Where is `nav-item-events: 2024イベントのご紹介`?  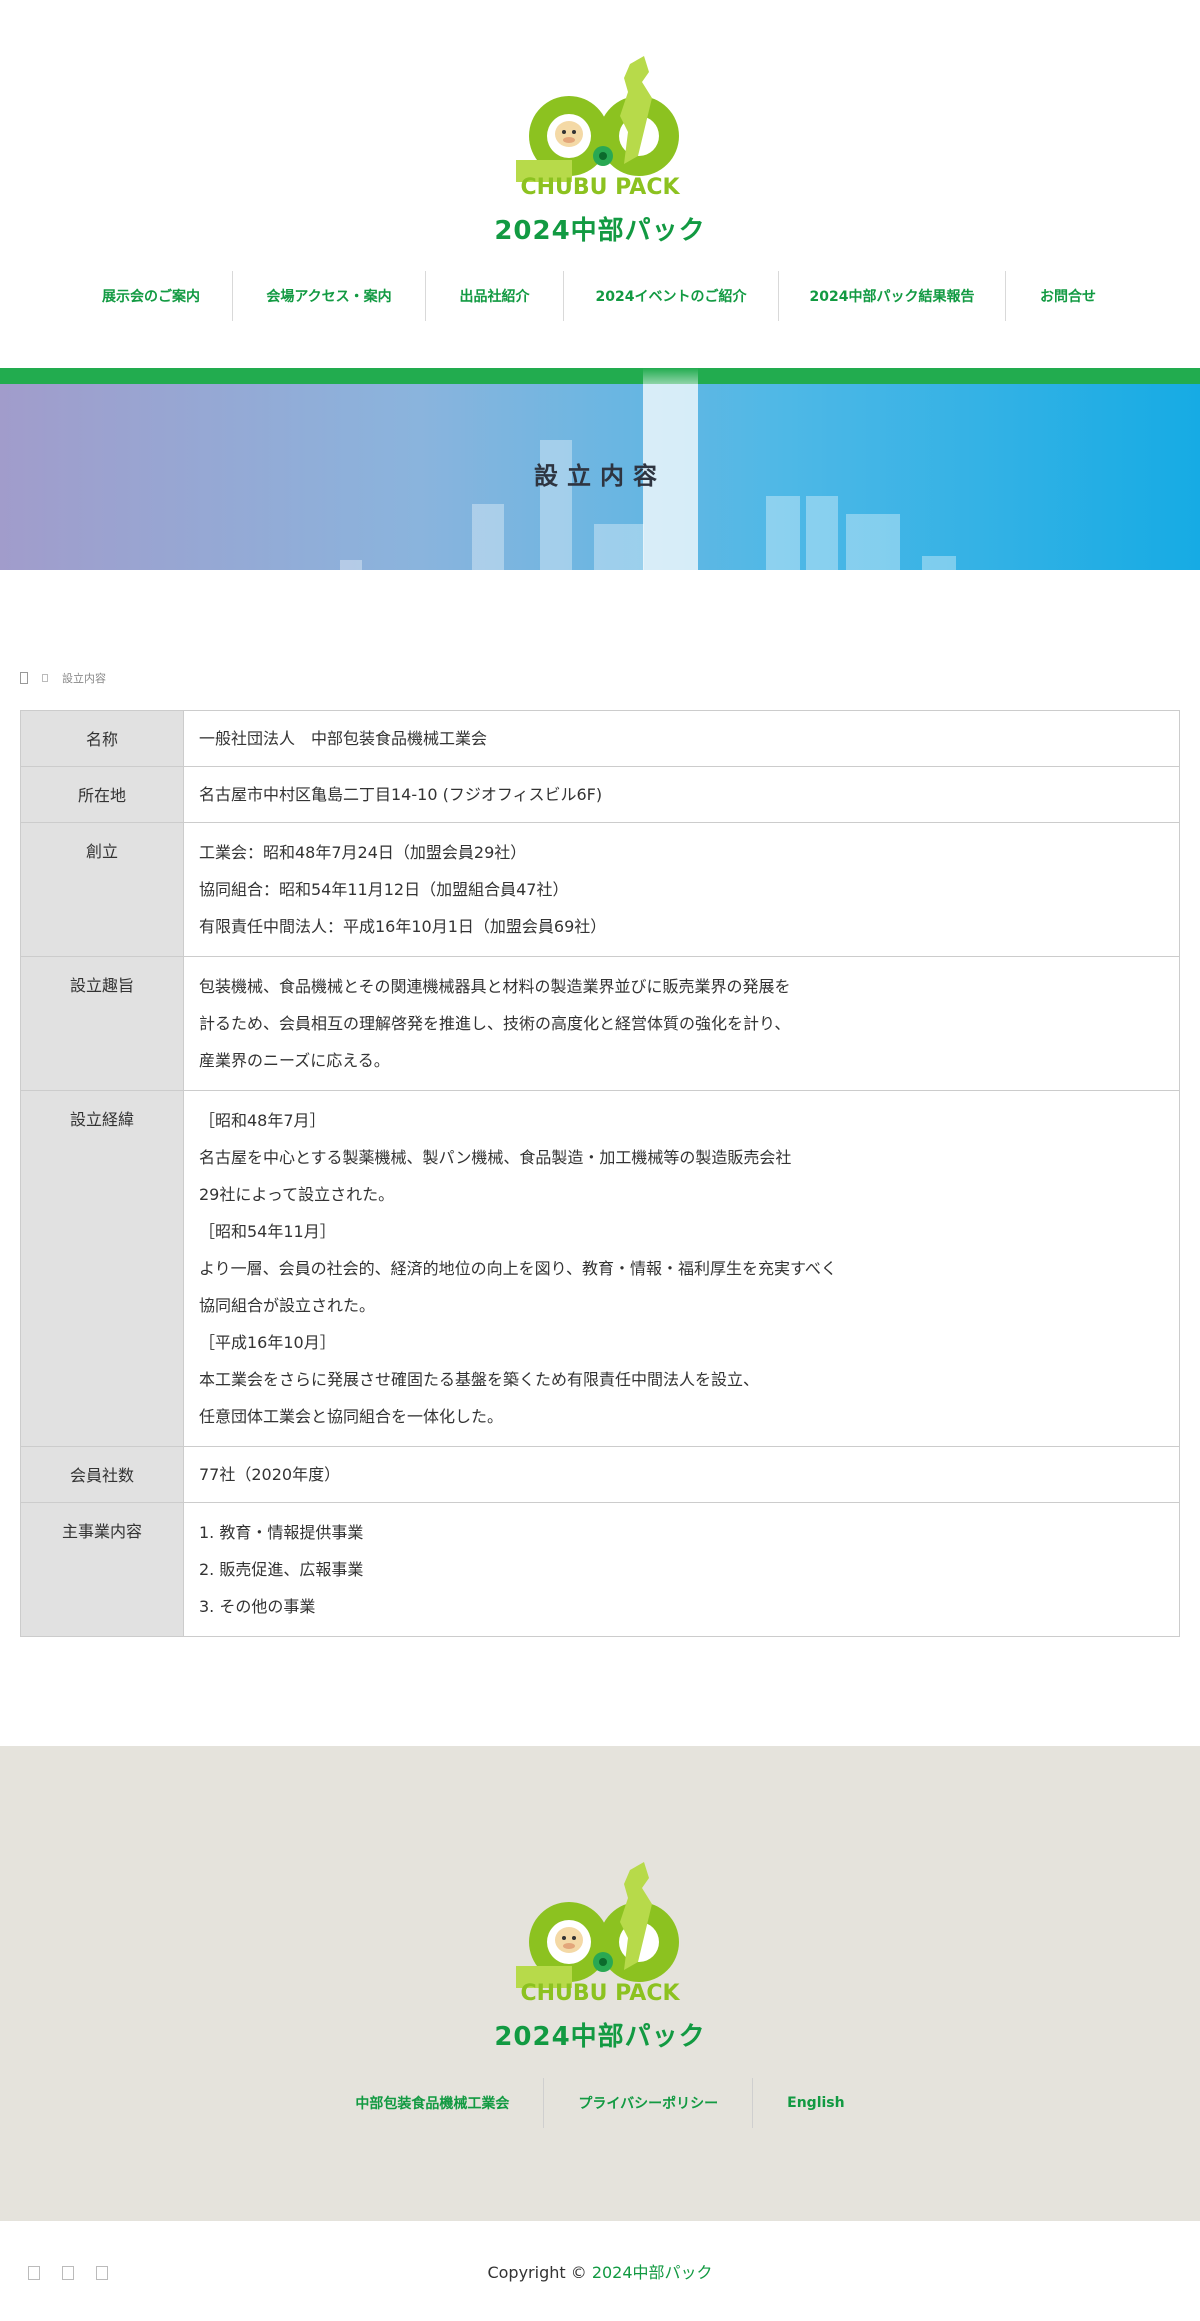
nav-item-events: 2024イベントのご紹介 is located at coordinates (671, 296).